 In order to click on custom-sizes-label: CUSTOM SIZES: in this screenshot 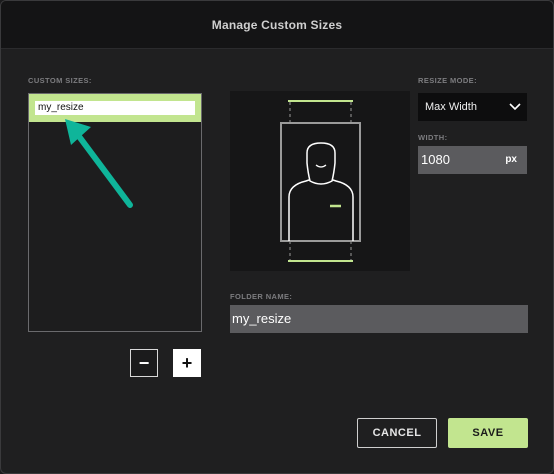, I will do `click(60, 80)`.